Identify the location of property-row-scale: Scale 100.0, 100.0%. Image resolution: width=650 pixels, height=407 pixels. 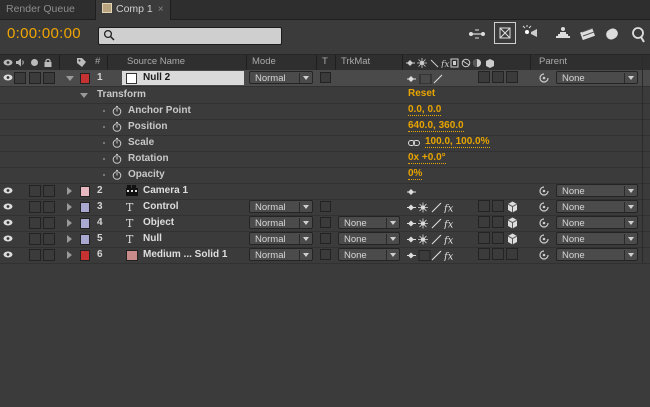
(325, 143).